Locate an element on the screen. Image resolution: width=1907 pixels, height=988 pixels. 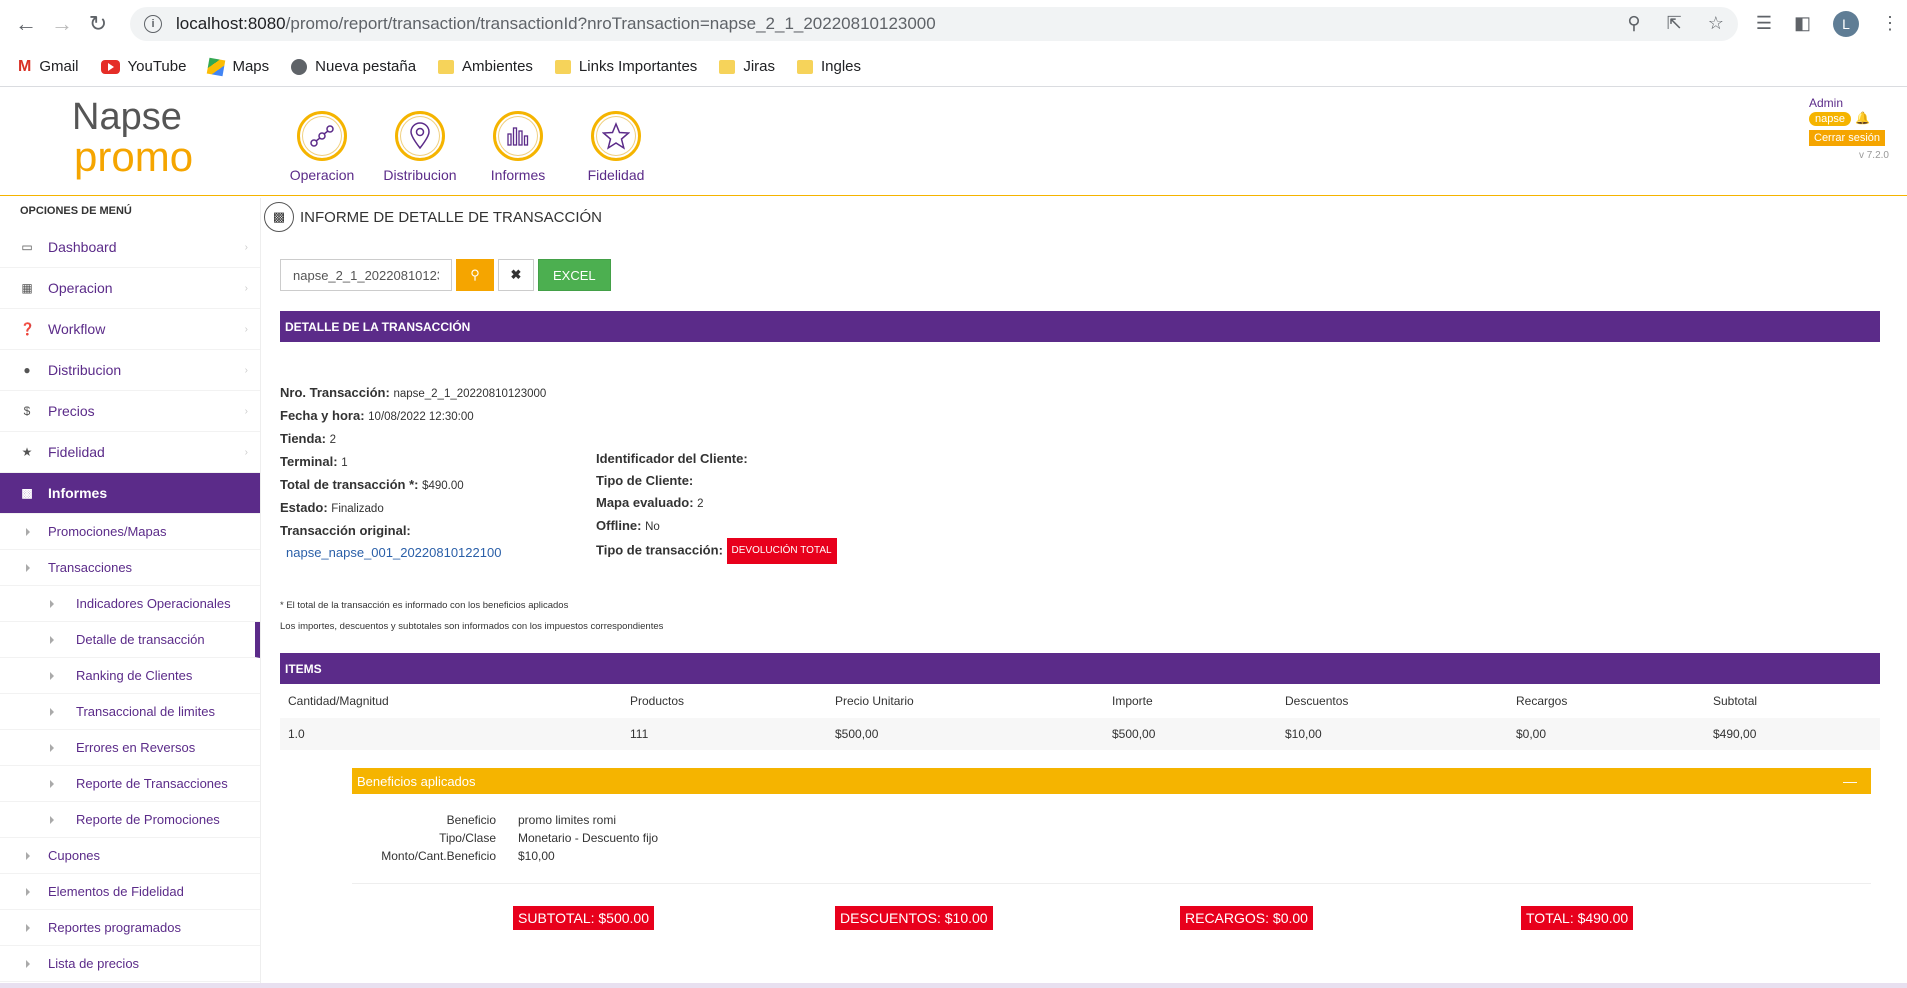
gmail-icon: M is located at coordinates (25, 66).